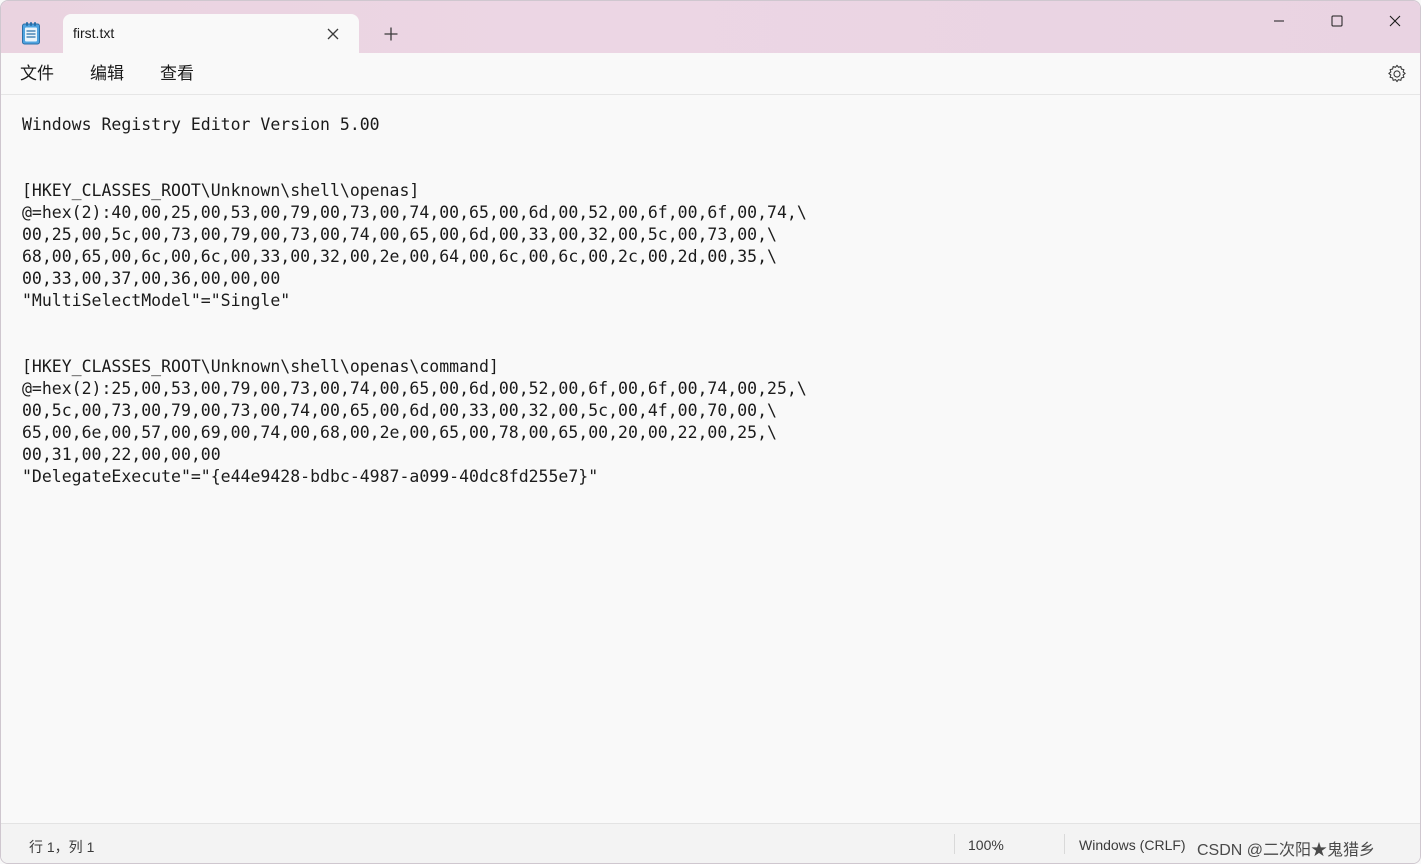 The height and width of the screenshot is (864, 1421). Describe the element at coordinates (107, 74) in the screenshot. I see `menu-edit: 编辑` at that location.